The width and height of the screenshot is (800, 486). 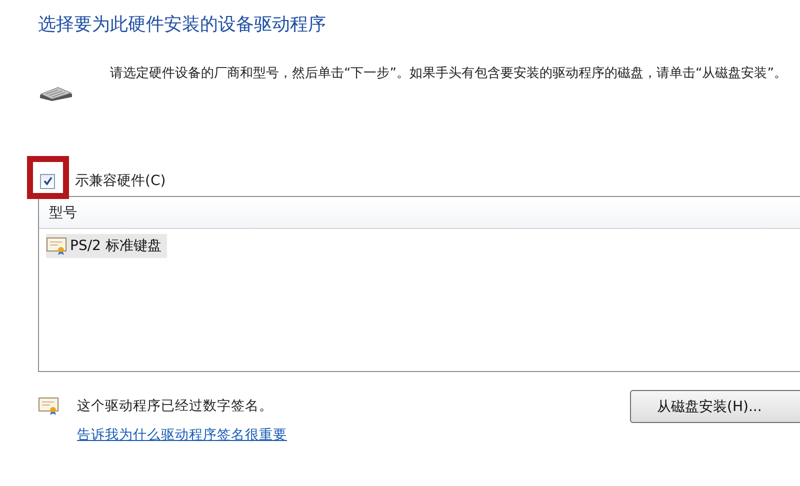 I want to click on keyboard-icon, so click(x=56, y=94).